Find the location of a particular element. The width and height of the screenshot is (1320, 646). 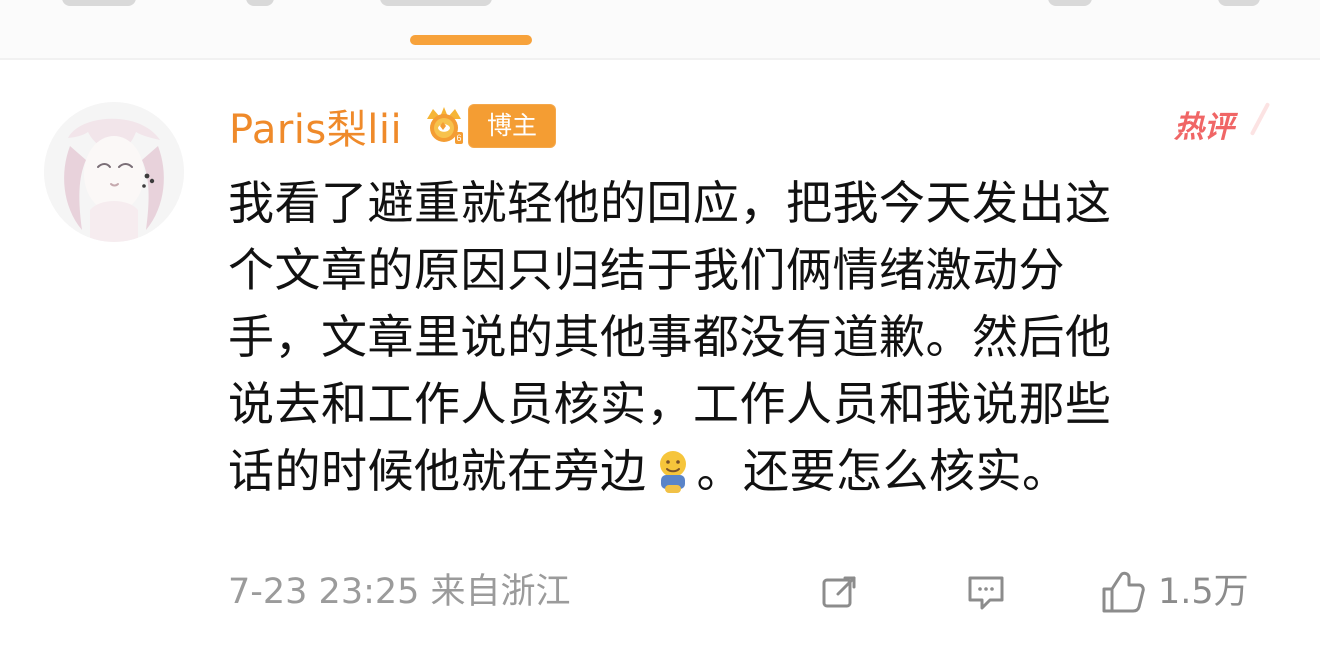

username: Paris梨lii is located at coordinates (315, 130).